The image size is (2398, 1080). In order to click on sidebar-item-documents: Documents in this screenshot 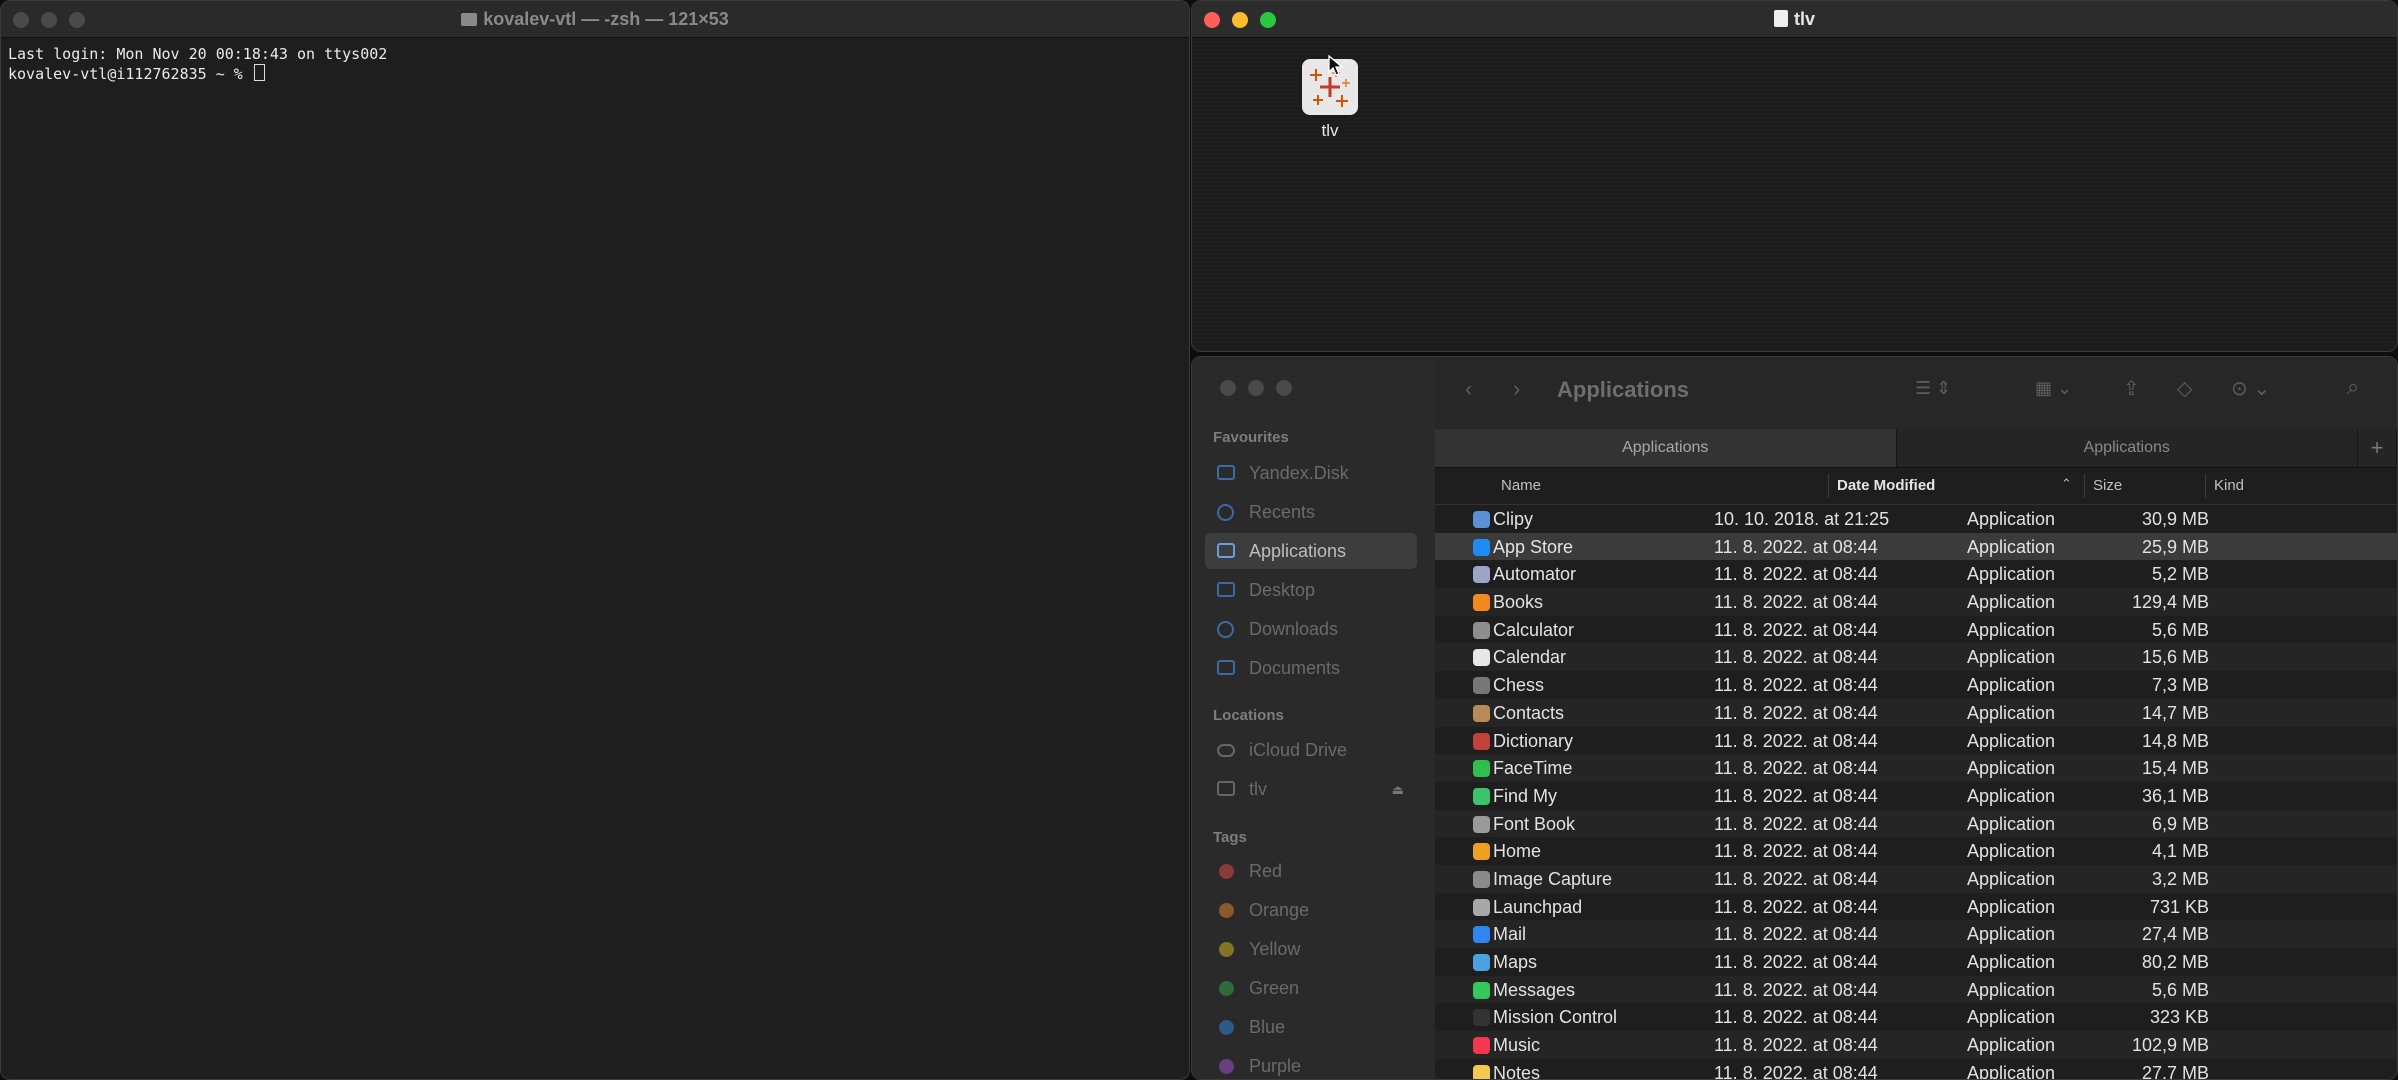, I will do `click(1311, 668)`.